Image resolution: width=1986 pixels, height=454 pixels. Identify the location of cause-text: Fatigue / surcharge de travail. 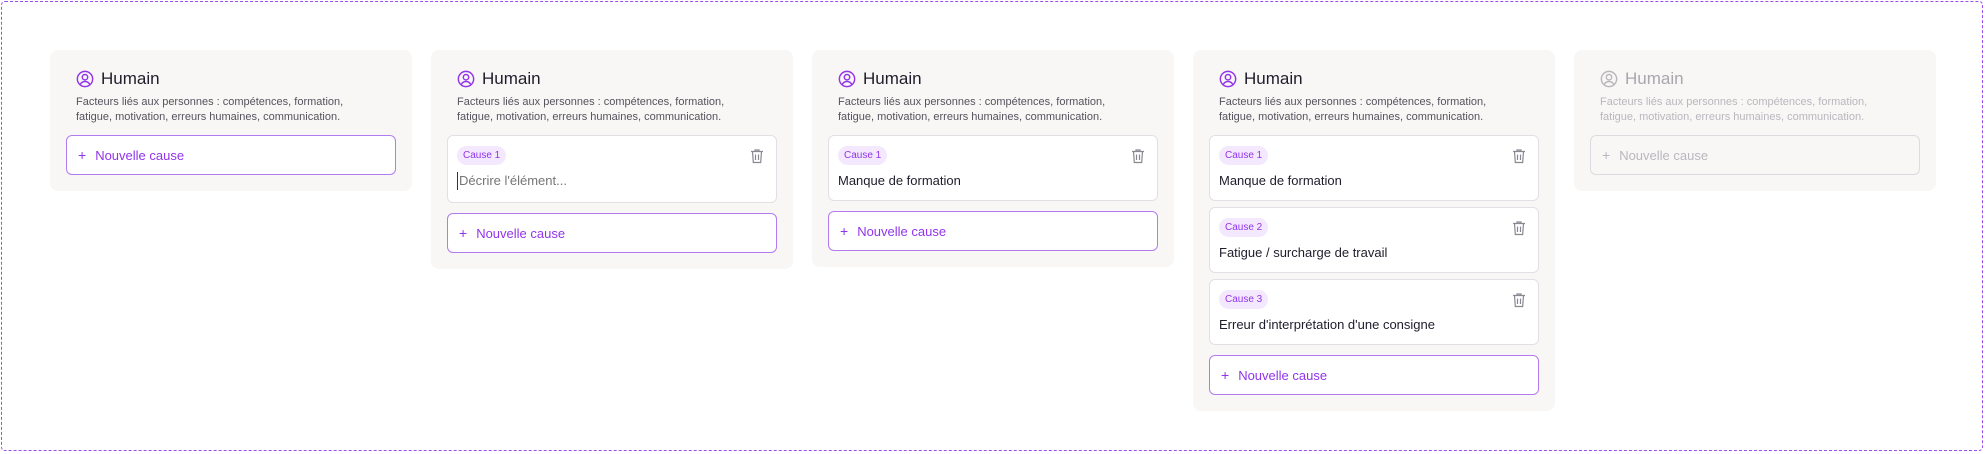
(1303, 252).